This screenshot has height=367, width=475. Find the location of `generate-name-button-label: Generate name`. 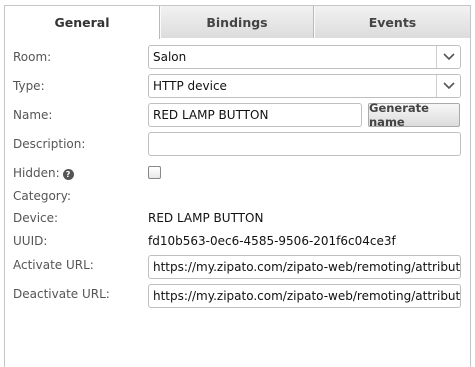

generate-name-button-label: Generate name is located at coordinates (399, 115).